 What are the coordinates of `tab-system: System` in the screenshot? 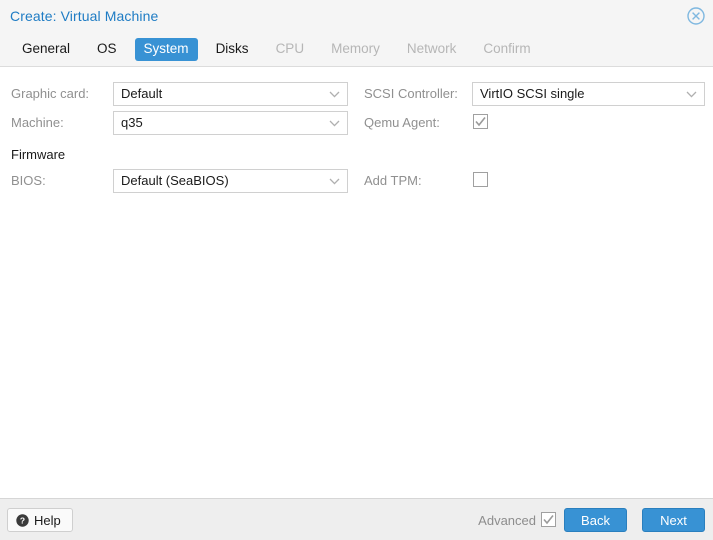 It's located at (166, 49).